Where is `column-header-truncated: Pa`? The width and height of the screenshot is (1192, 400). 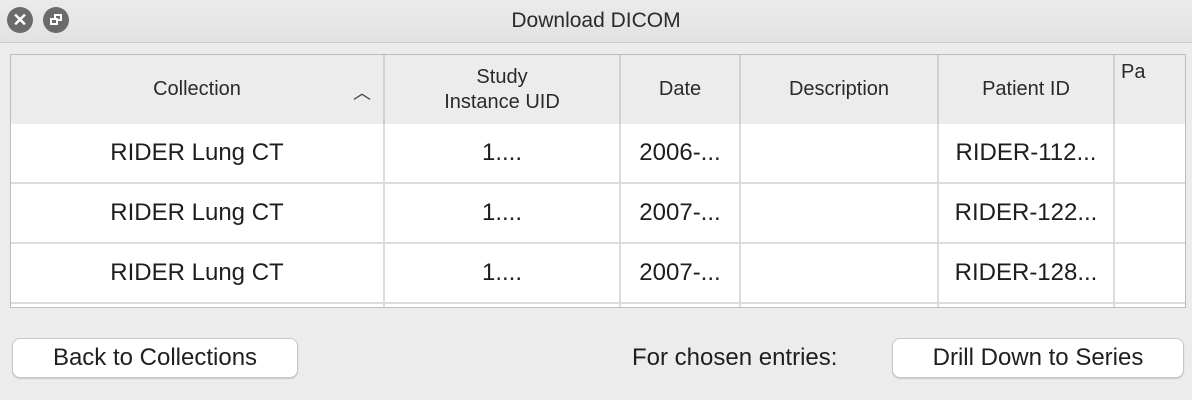
column-header-truncated: Pa is located at coordinates (1150, 89).